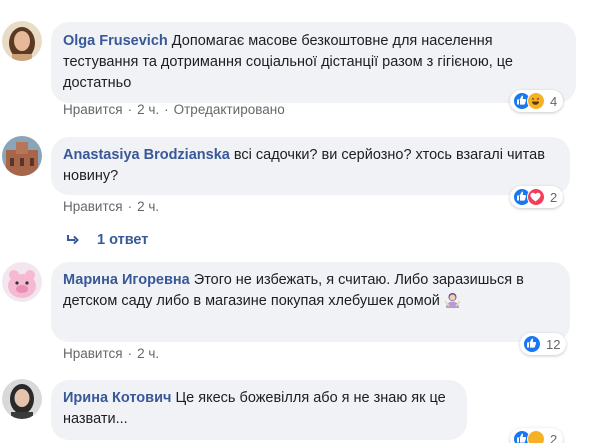 The image size is (607, 443). Describe the element at coordinates (452, 303) in the screenshot. I see `person-gesturing-emoji-icon` at that location.